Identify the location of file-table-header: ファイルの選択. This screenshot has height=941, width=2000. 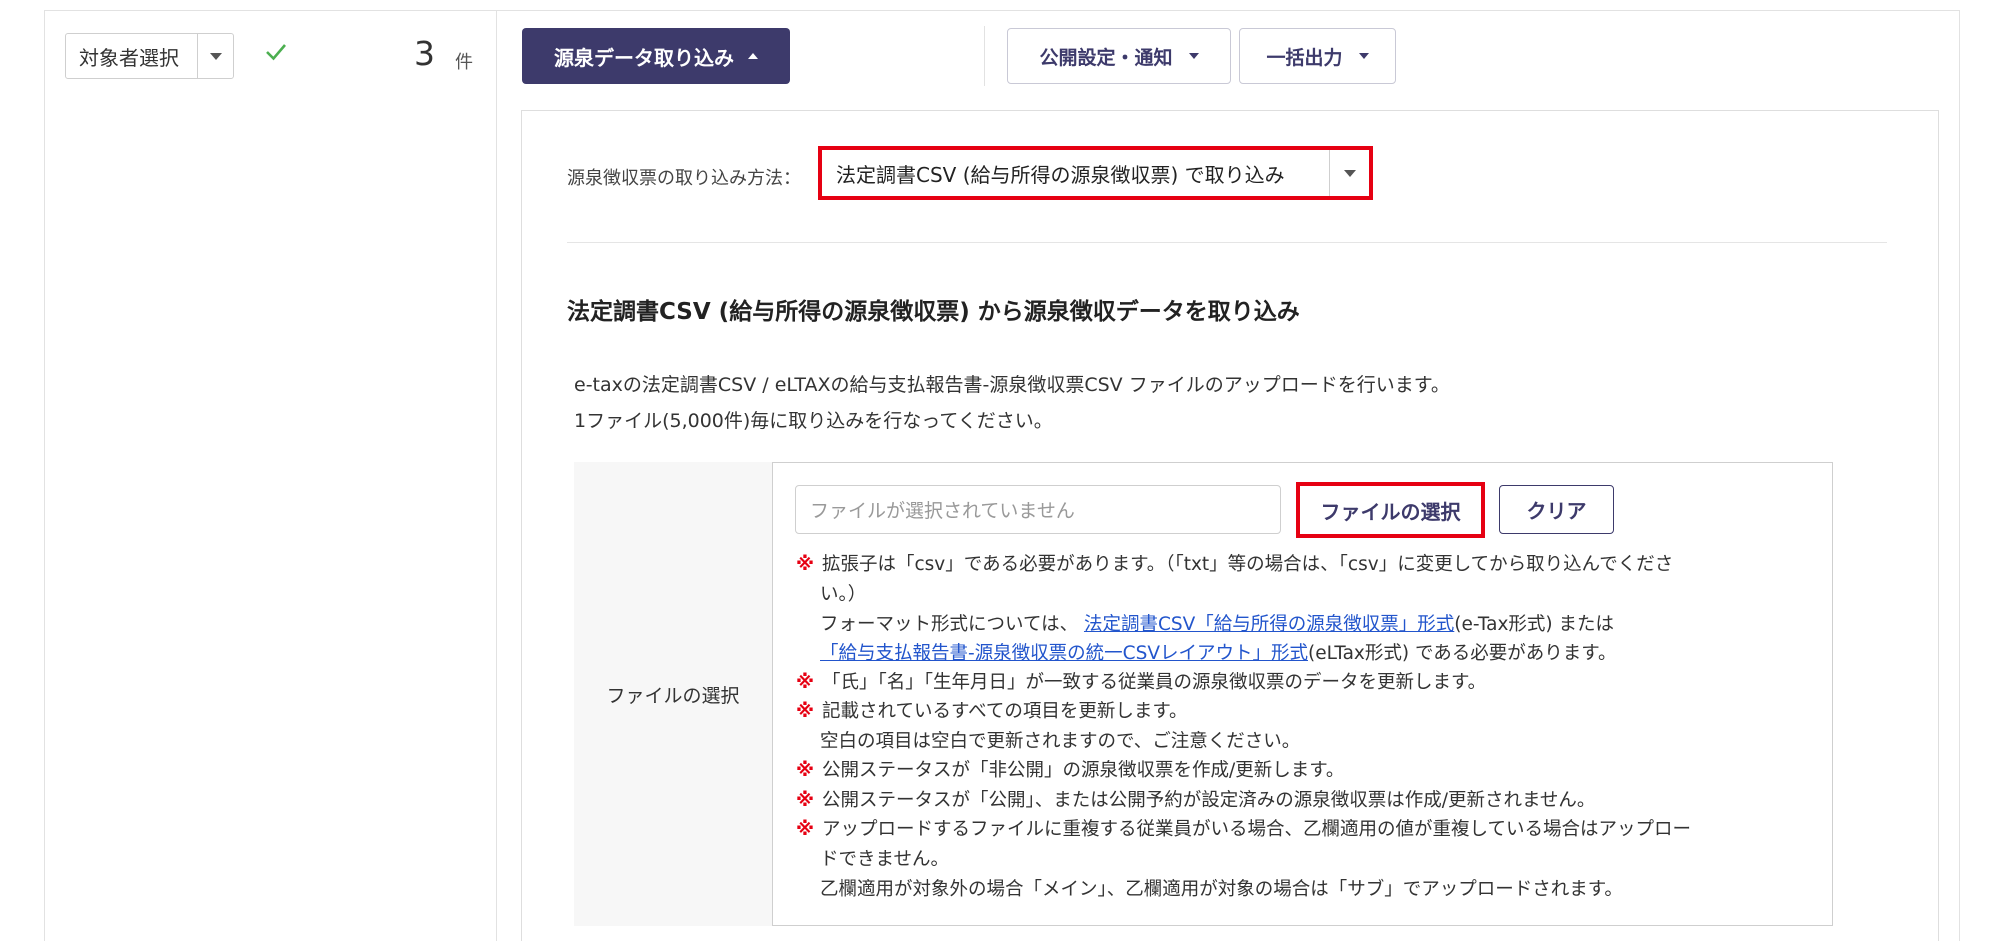
(673, 694).